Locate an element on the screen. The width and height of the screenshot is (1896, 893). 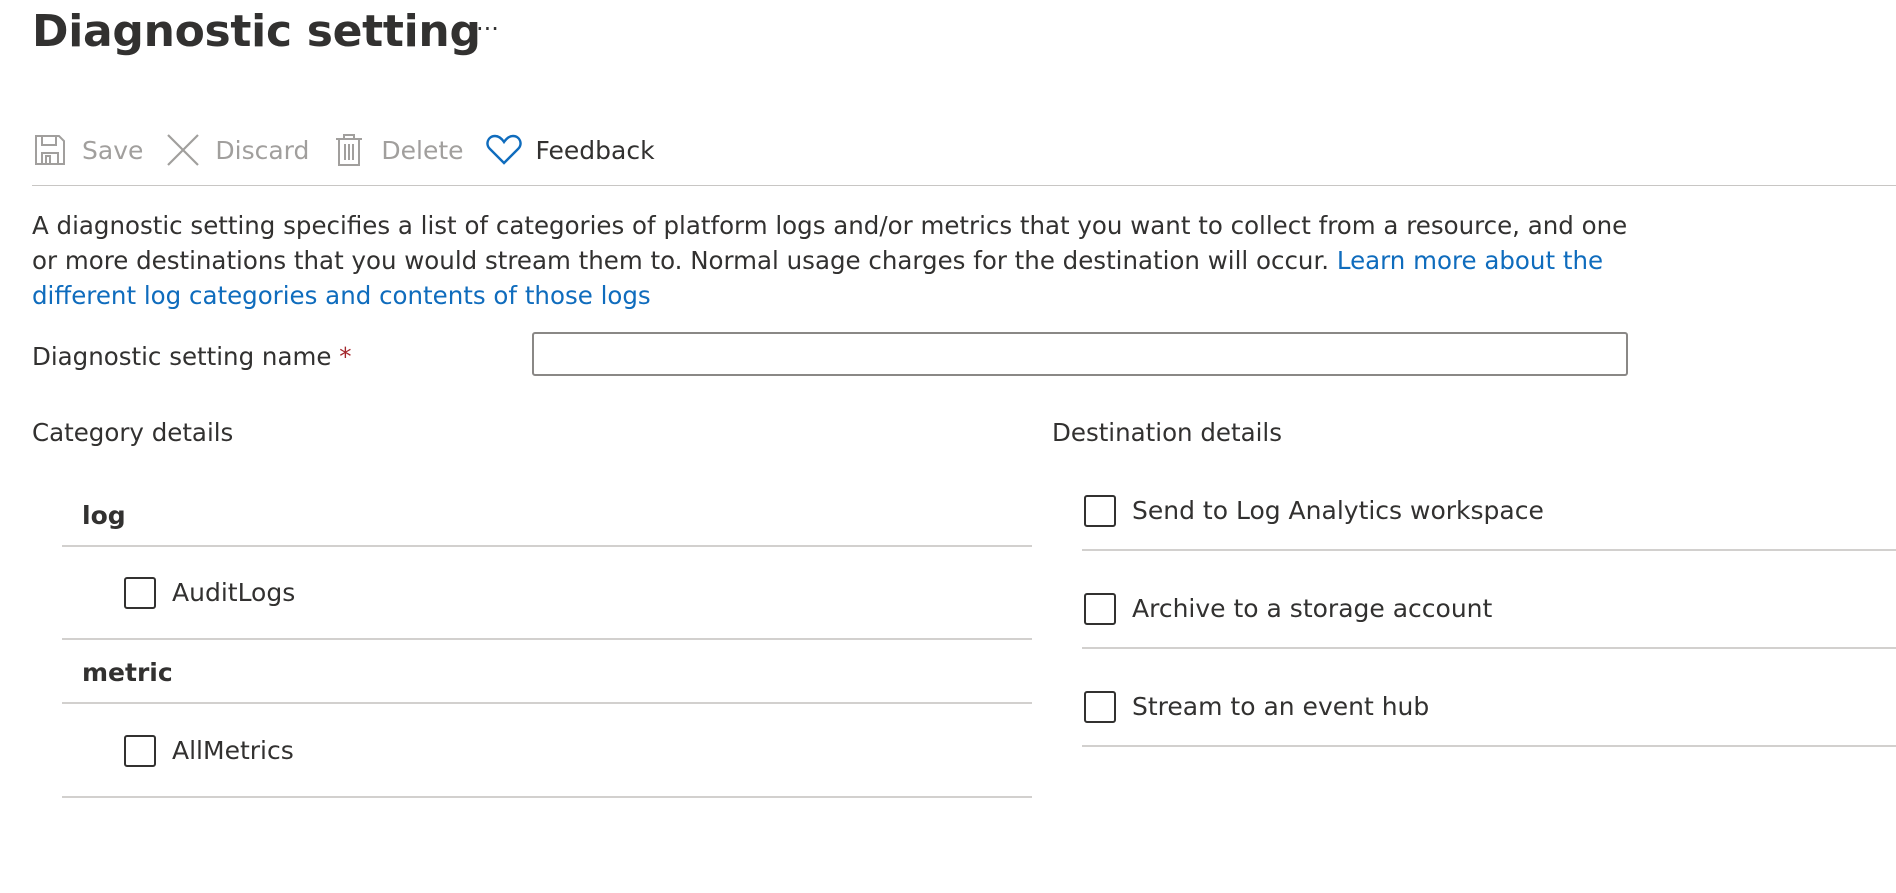
trash-icon is located at coordinates (349, 150).